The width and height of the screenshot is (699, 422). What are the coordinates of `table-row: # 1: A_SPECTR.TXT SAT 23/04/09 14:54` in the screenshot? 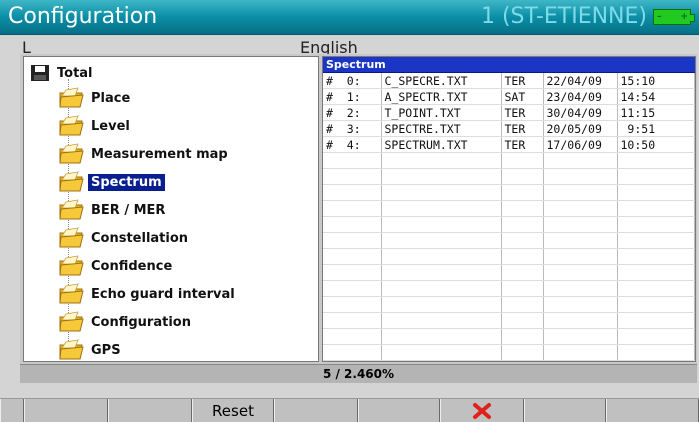 It's located at (509, 96).